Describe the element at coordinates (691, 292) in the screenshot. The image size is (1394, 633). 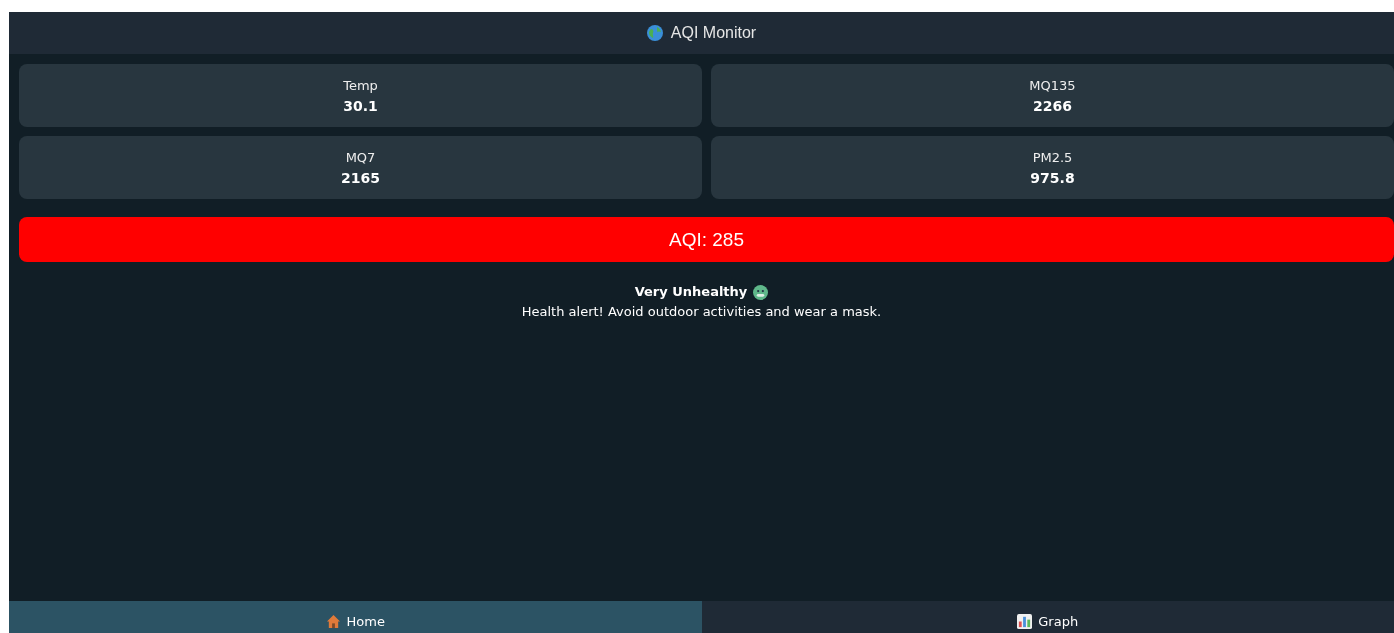
I see `status-title: Very Unhealthy` at that location.